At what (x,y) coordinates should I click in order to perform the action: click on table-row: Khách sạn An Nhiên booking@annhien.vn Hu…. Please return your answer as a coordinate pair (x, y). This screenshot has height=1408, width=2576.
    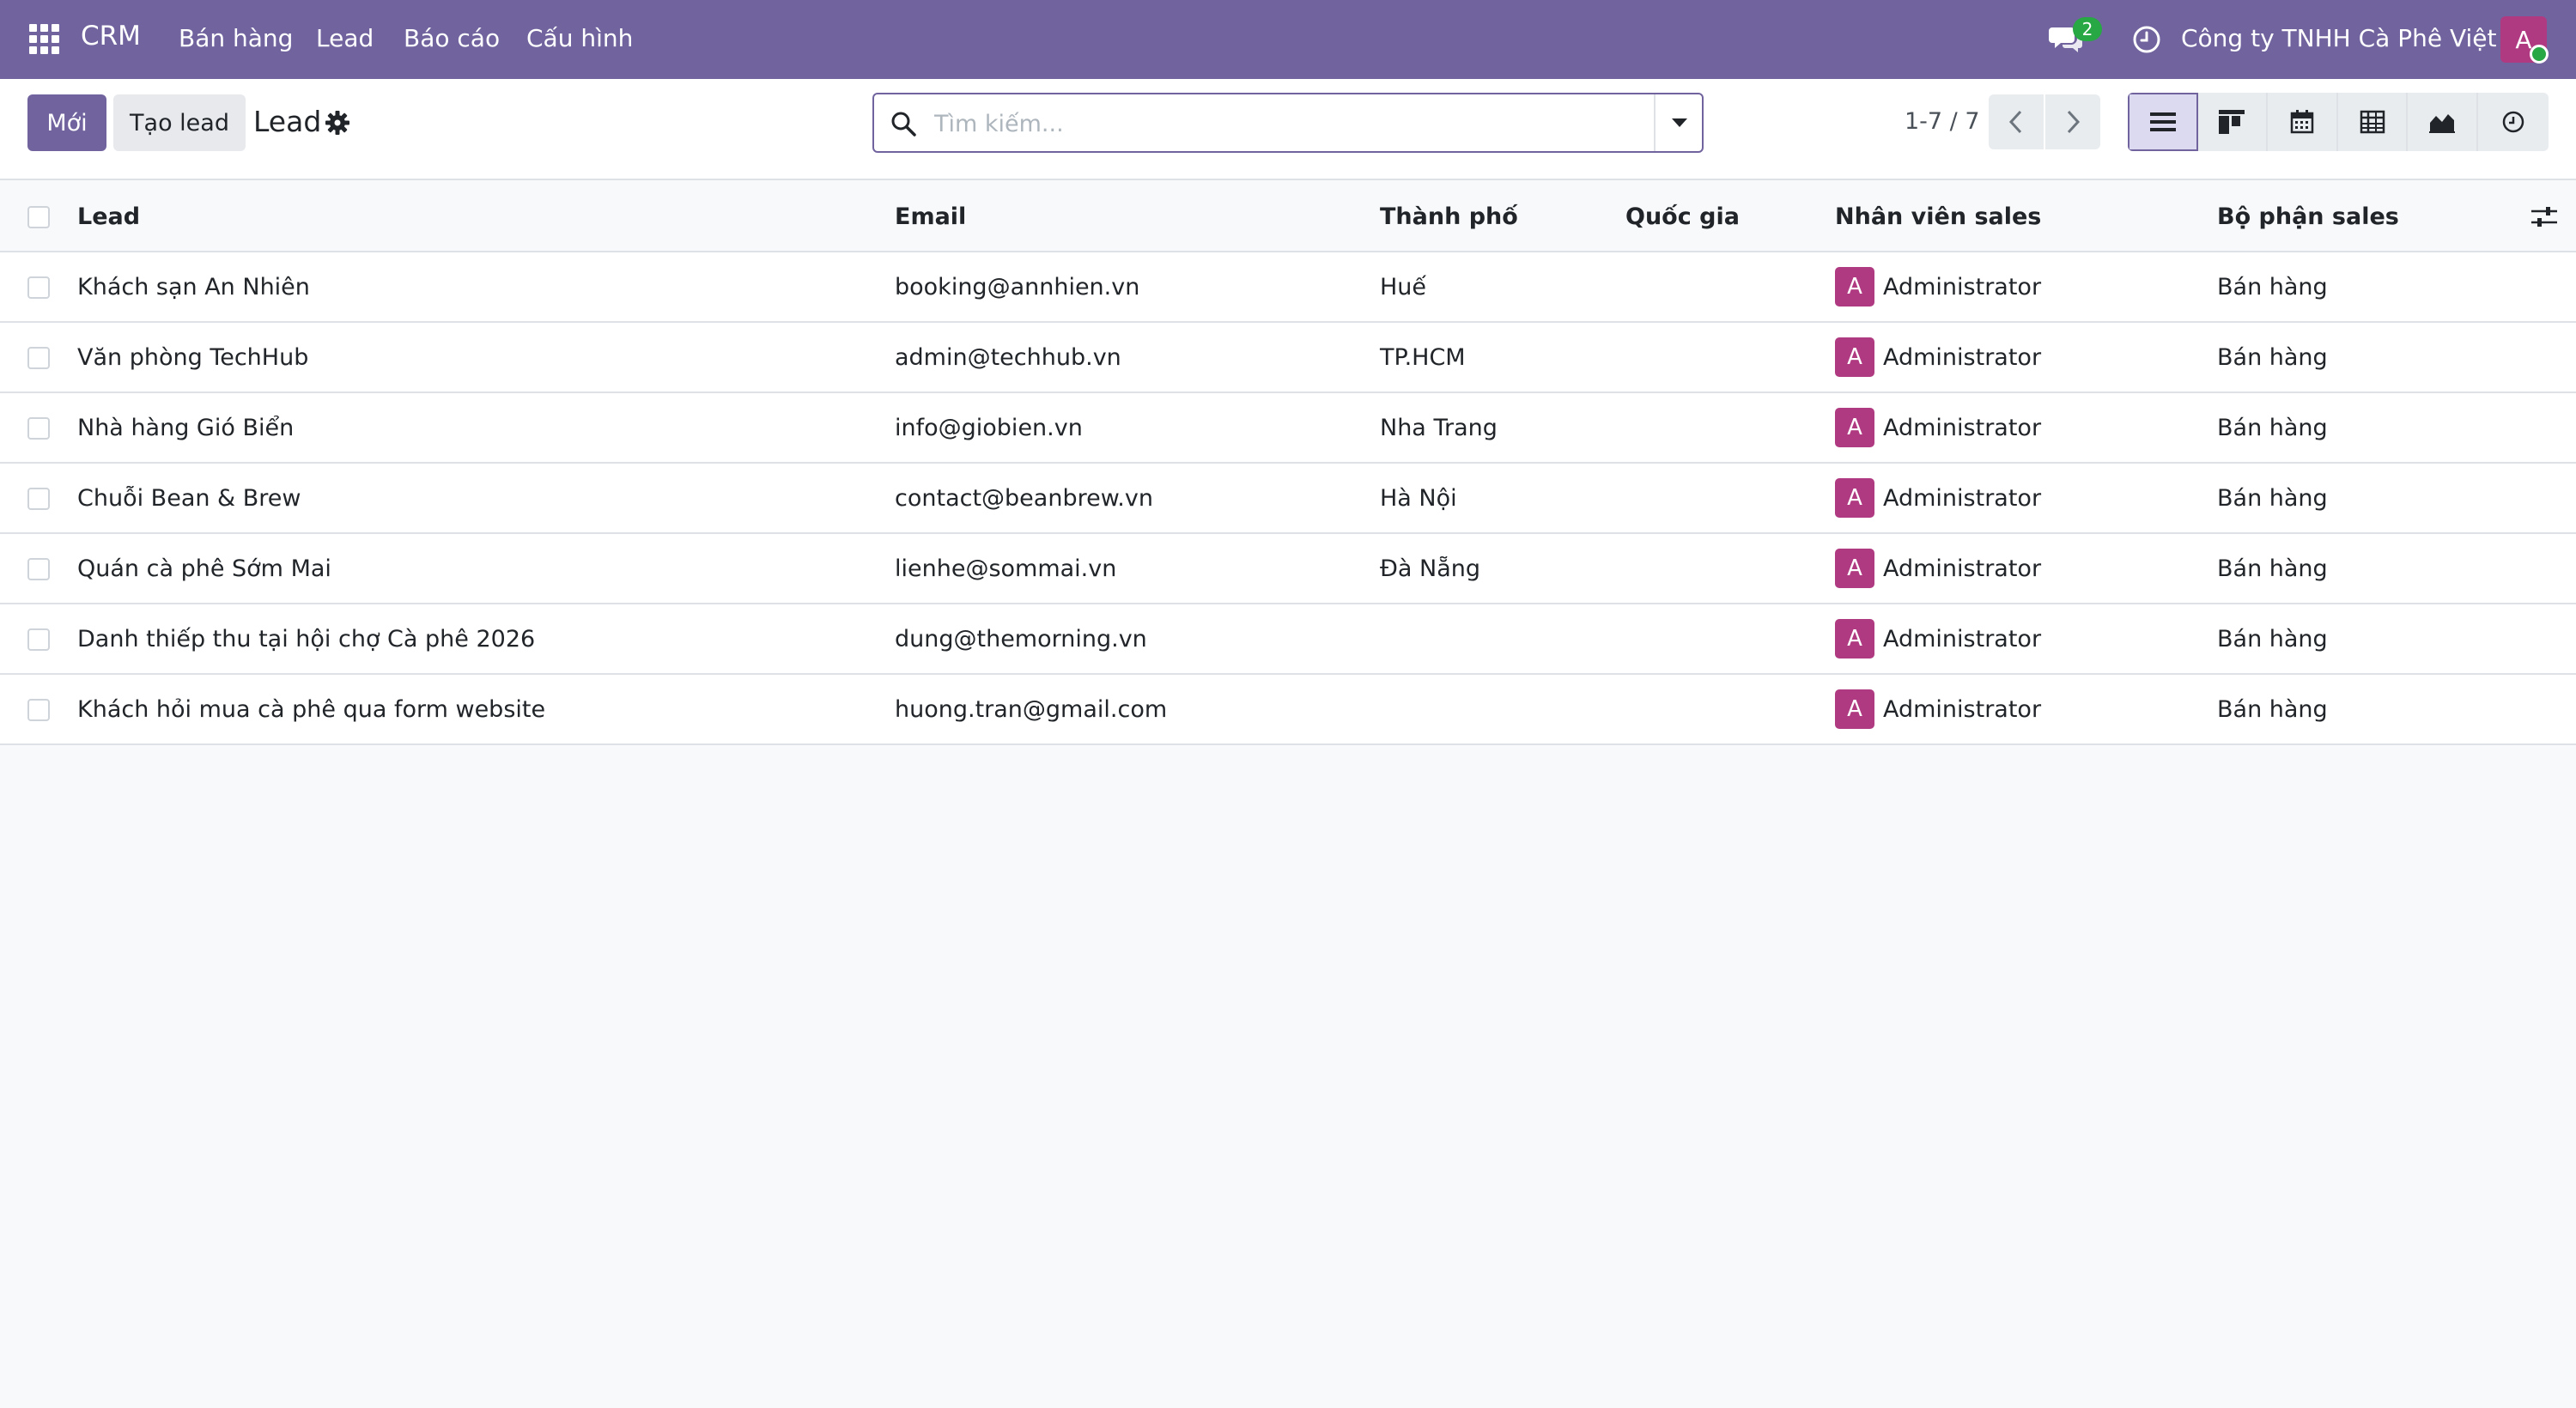
    Looking at the image, I should click on (1288, 287).